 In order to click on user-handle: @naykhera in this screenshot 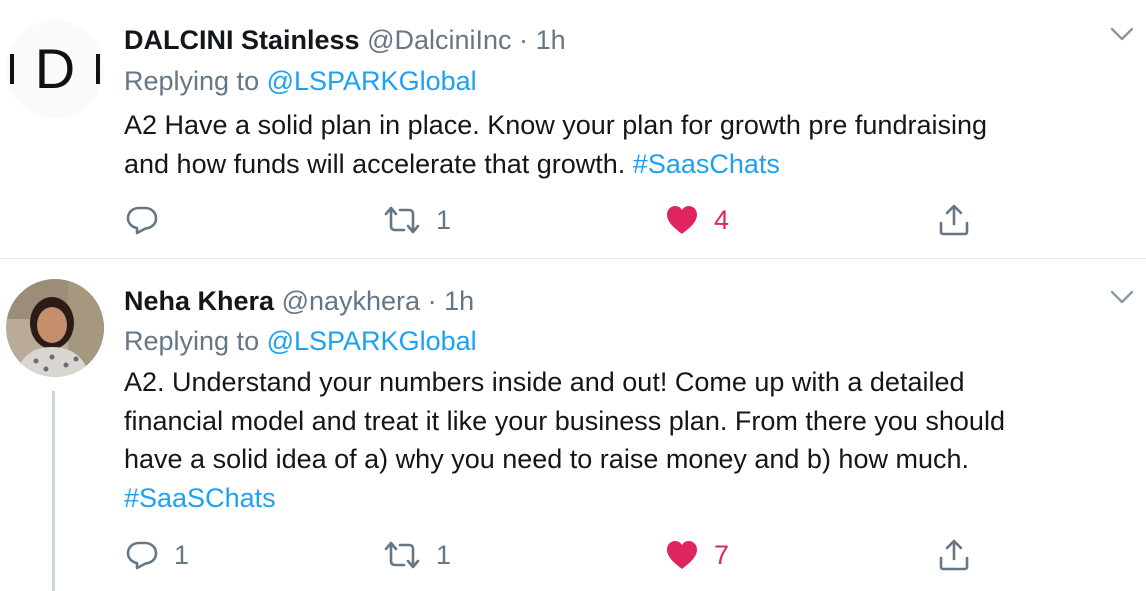, I will do `click(351, 301)`.